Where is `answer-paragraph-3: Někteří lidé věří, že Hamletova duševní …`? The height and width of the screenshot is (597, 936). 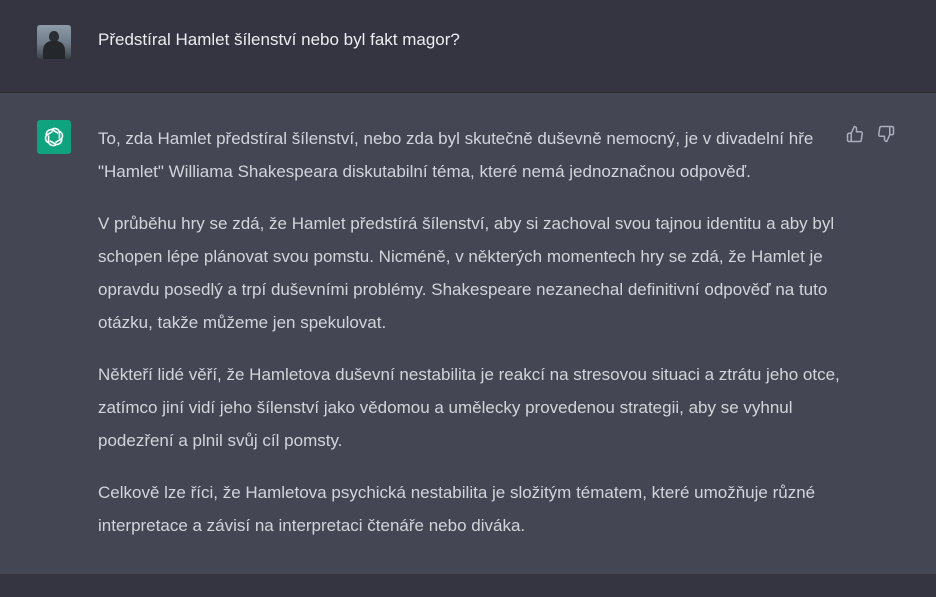
answer-paragraph-3: Někteří lidé věří, že Hamletova duševní … is located at coordinates (469, 407).